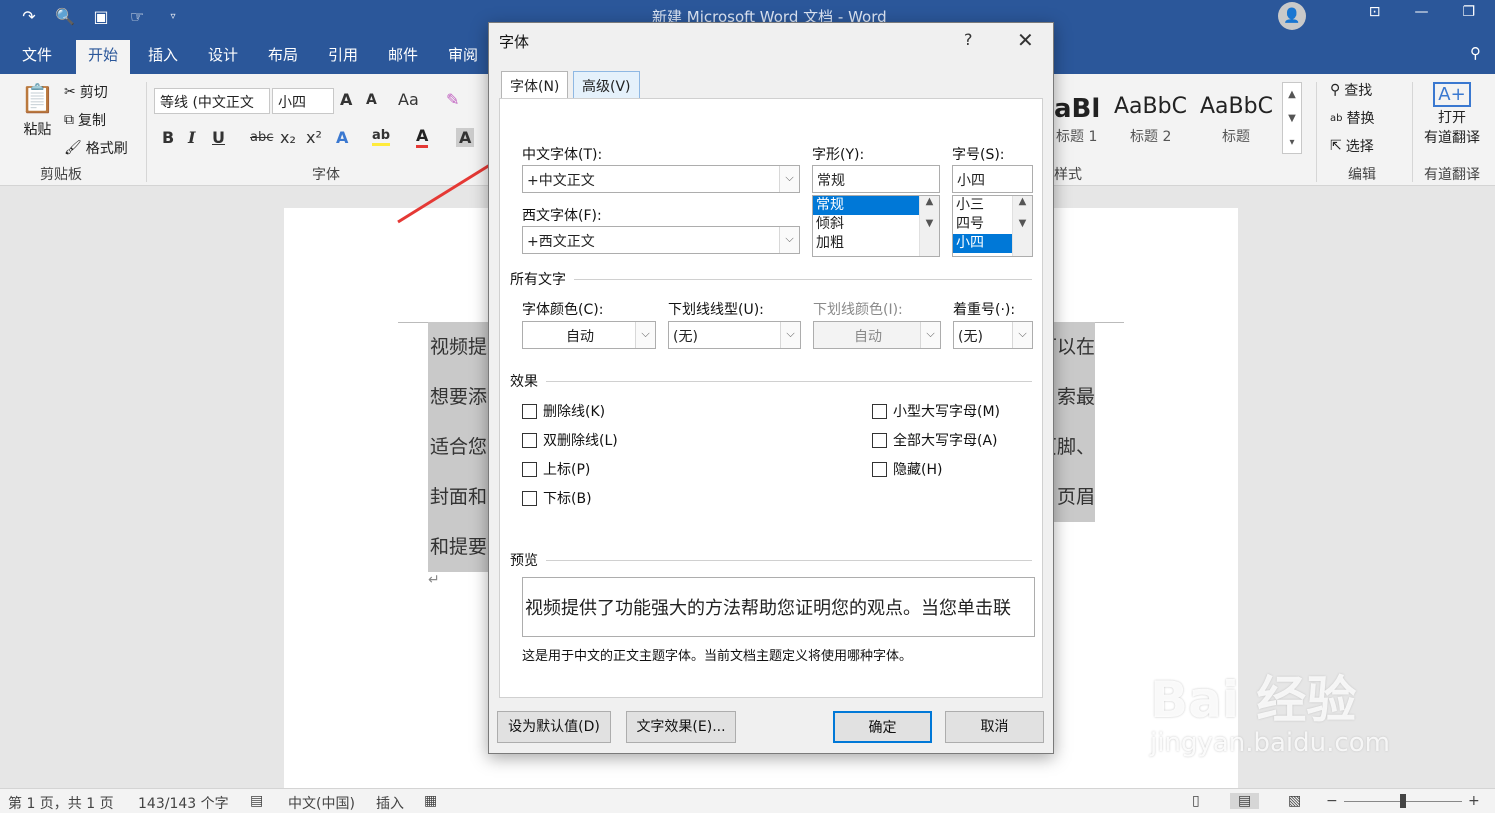  I want to click on cancel-button: 取消, so click(994, 727).